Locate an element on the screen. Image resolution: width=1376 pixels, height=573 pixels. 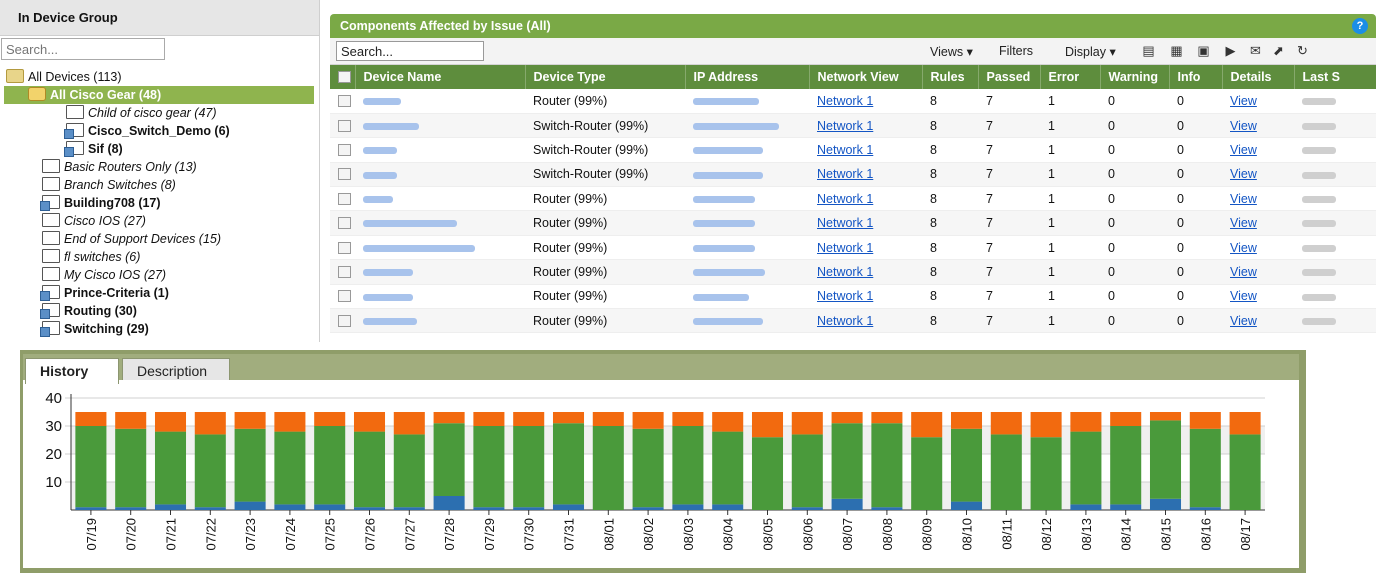
table-row: Switch-Router (99%) Network 1 8 7 1 0 0 View is located at coordinates (853, 175).